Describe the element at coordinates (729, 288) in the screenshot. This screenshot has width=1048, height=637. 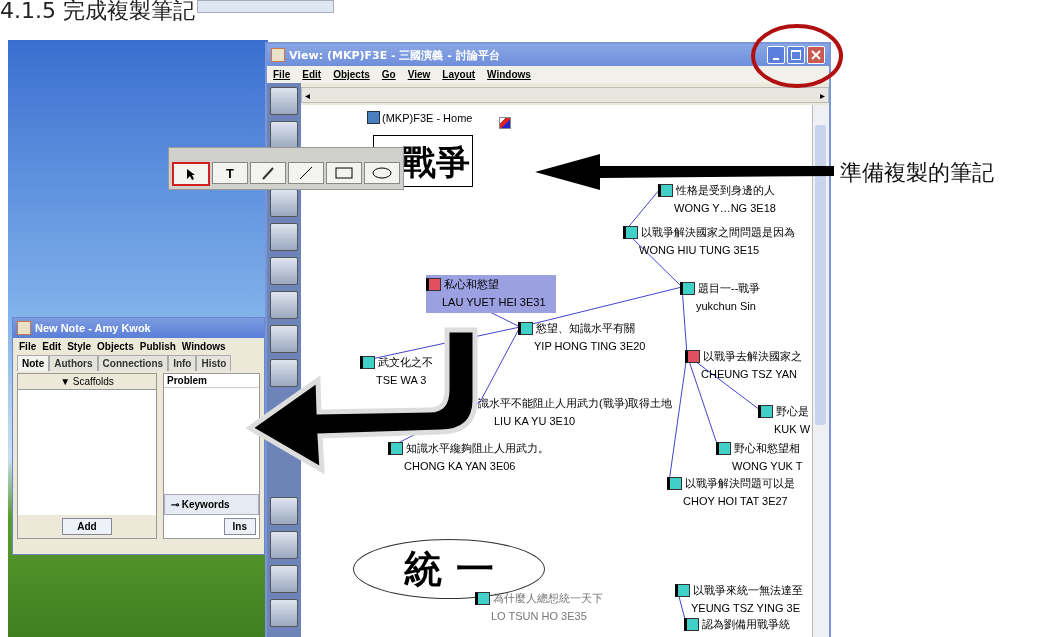
I see `note-title: 題目一--戰爭` at that location.